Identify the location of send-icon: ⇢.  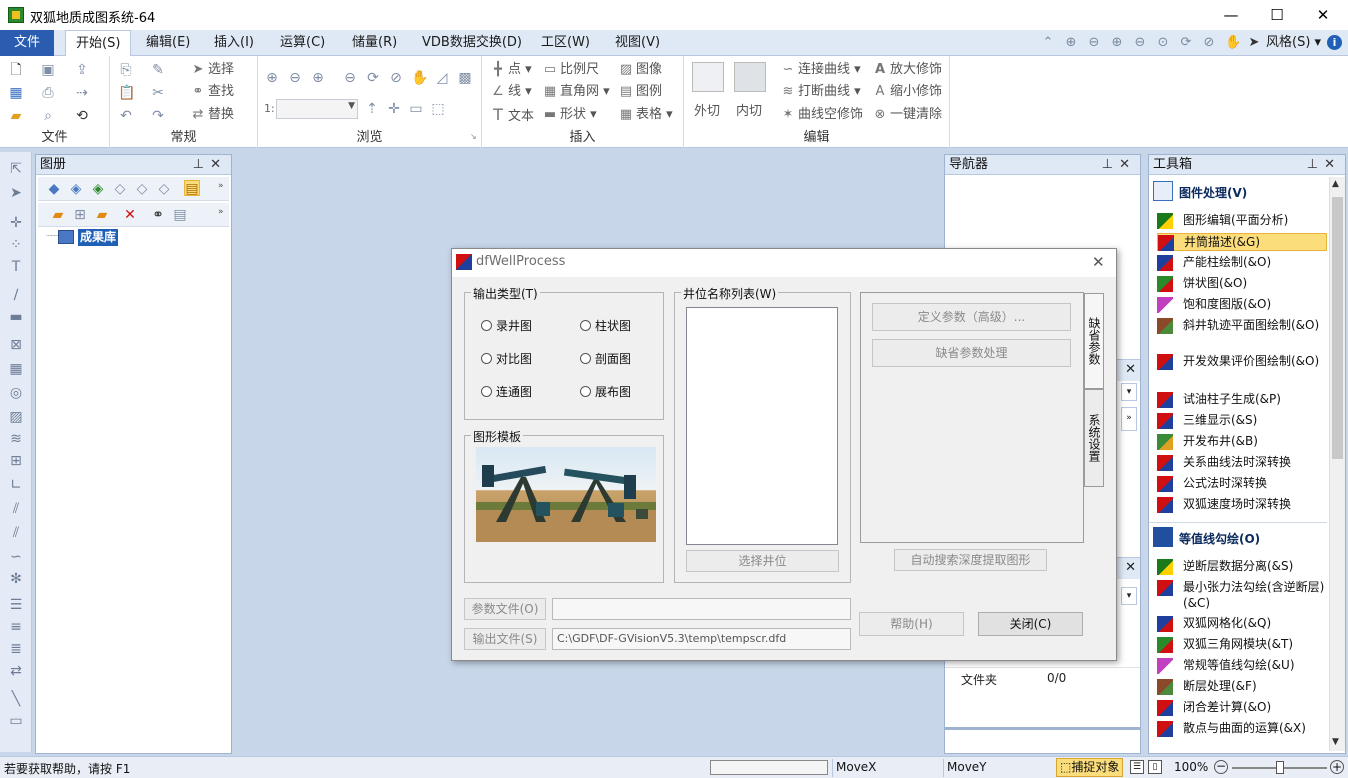
(82, 93).